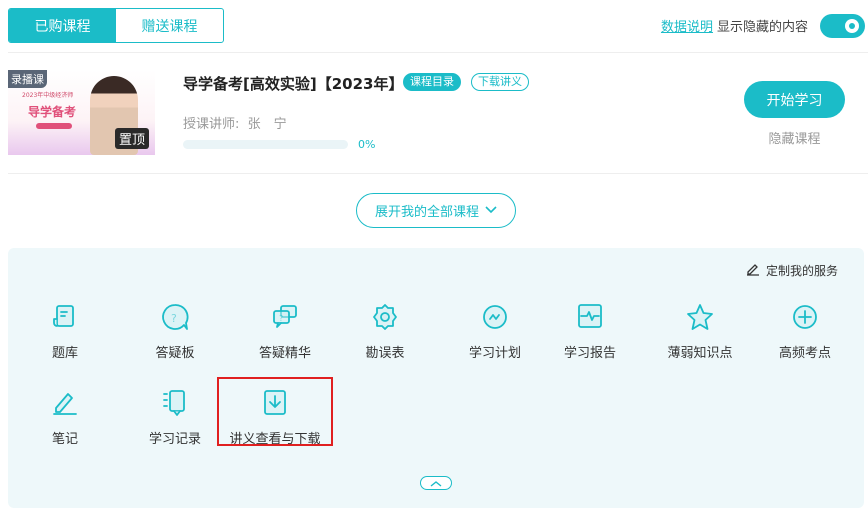 The width and height of the screenshot is (868, 508). I want to click on pin-top-button: 置顶, so click(131, 138).